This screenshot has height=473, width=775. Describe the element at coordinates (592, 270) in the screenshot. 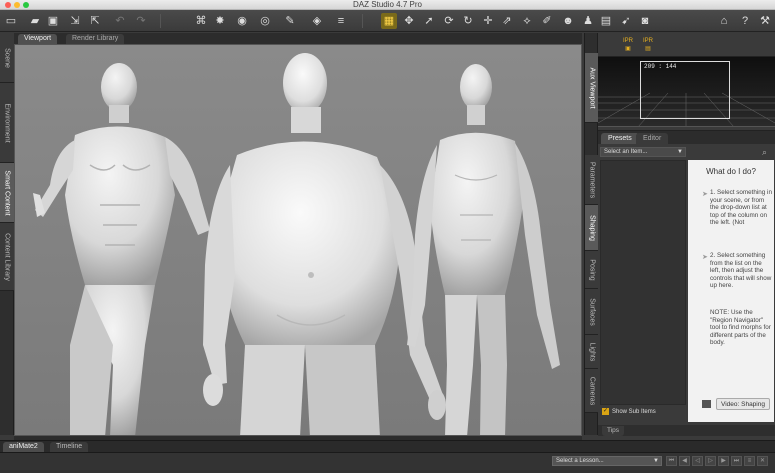

I see `tab-posing: Posing` at that location.